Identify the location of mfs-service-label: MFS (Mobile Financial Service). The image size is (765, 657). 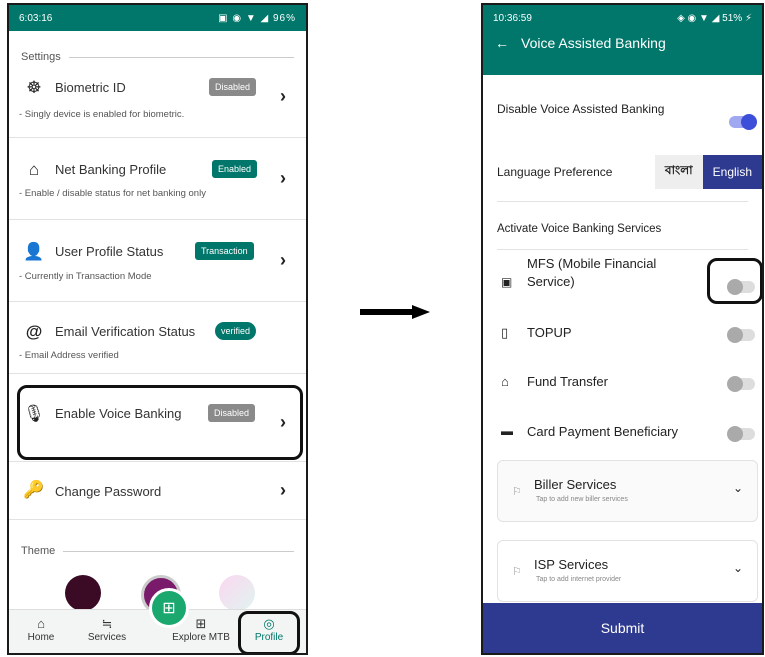
(592, 272).